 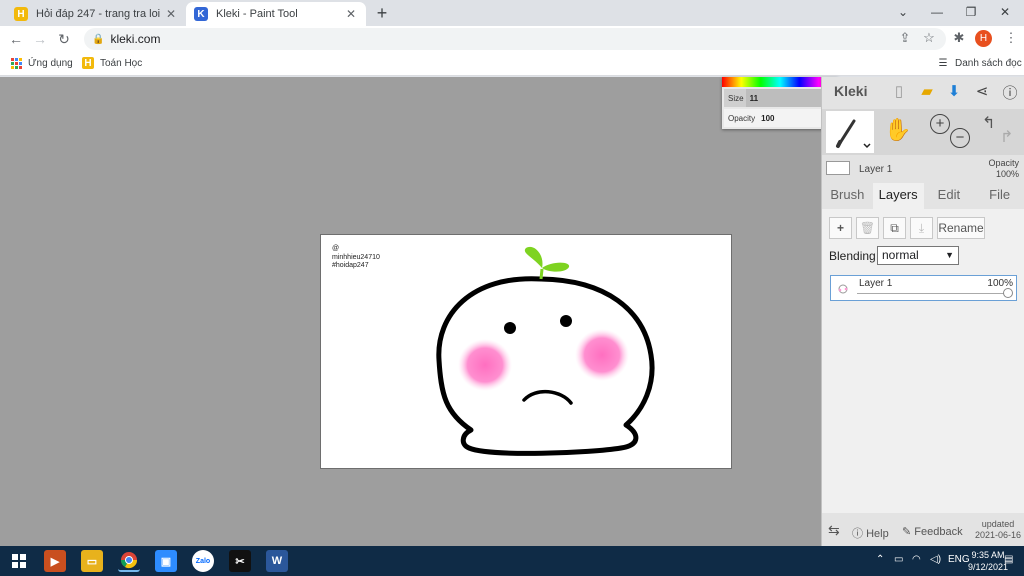 What do you see at coordinates (1005, 12) in the screenshot?
I see `close-window-button: ✕` at bounding box center [1005, 12].